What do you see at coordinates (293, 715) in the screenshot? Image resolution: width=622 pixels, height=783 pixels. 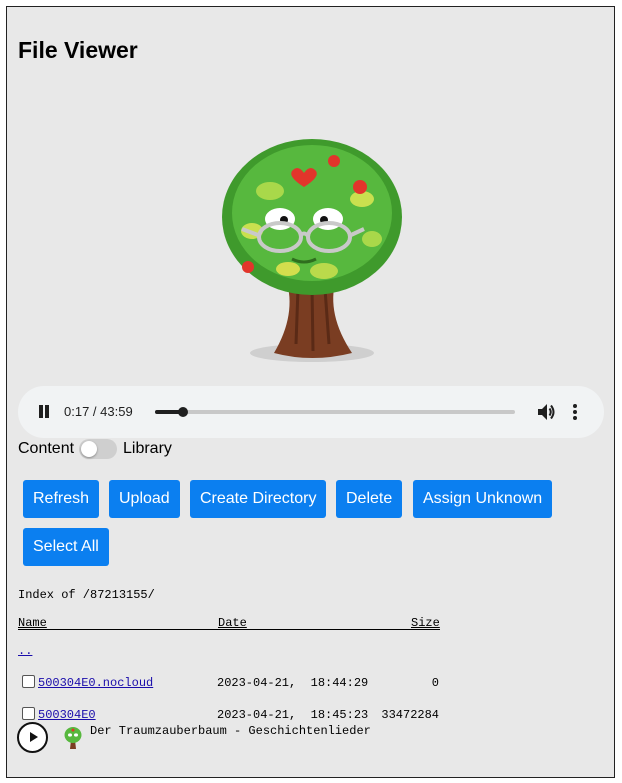 I see `file-date: 2023-04-21, 18:45:23` at bounding box center [293, 715].